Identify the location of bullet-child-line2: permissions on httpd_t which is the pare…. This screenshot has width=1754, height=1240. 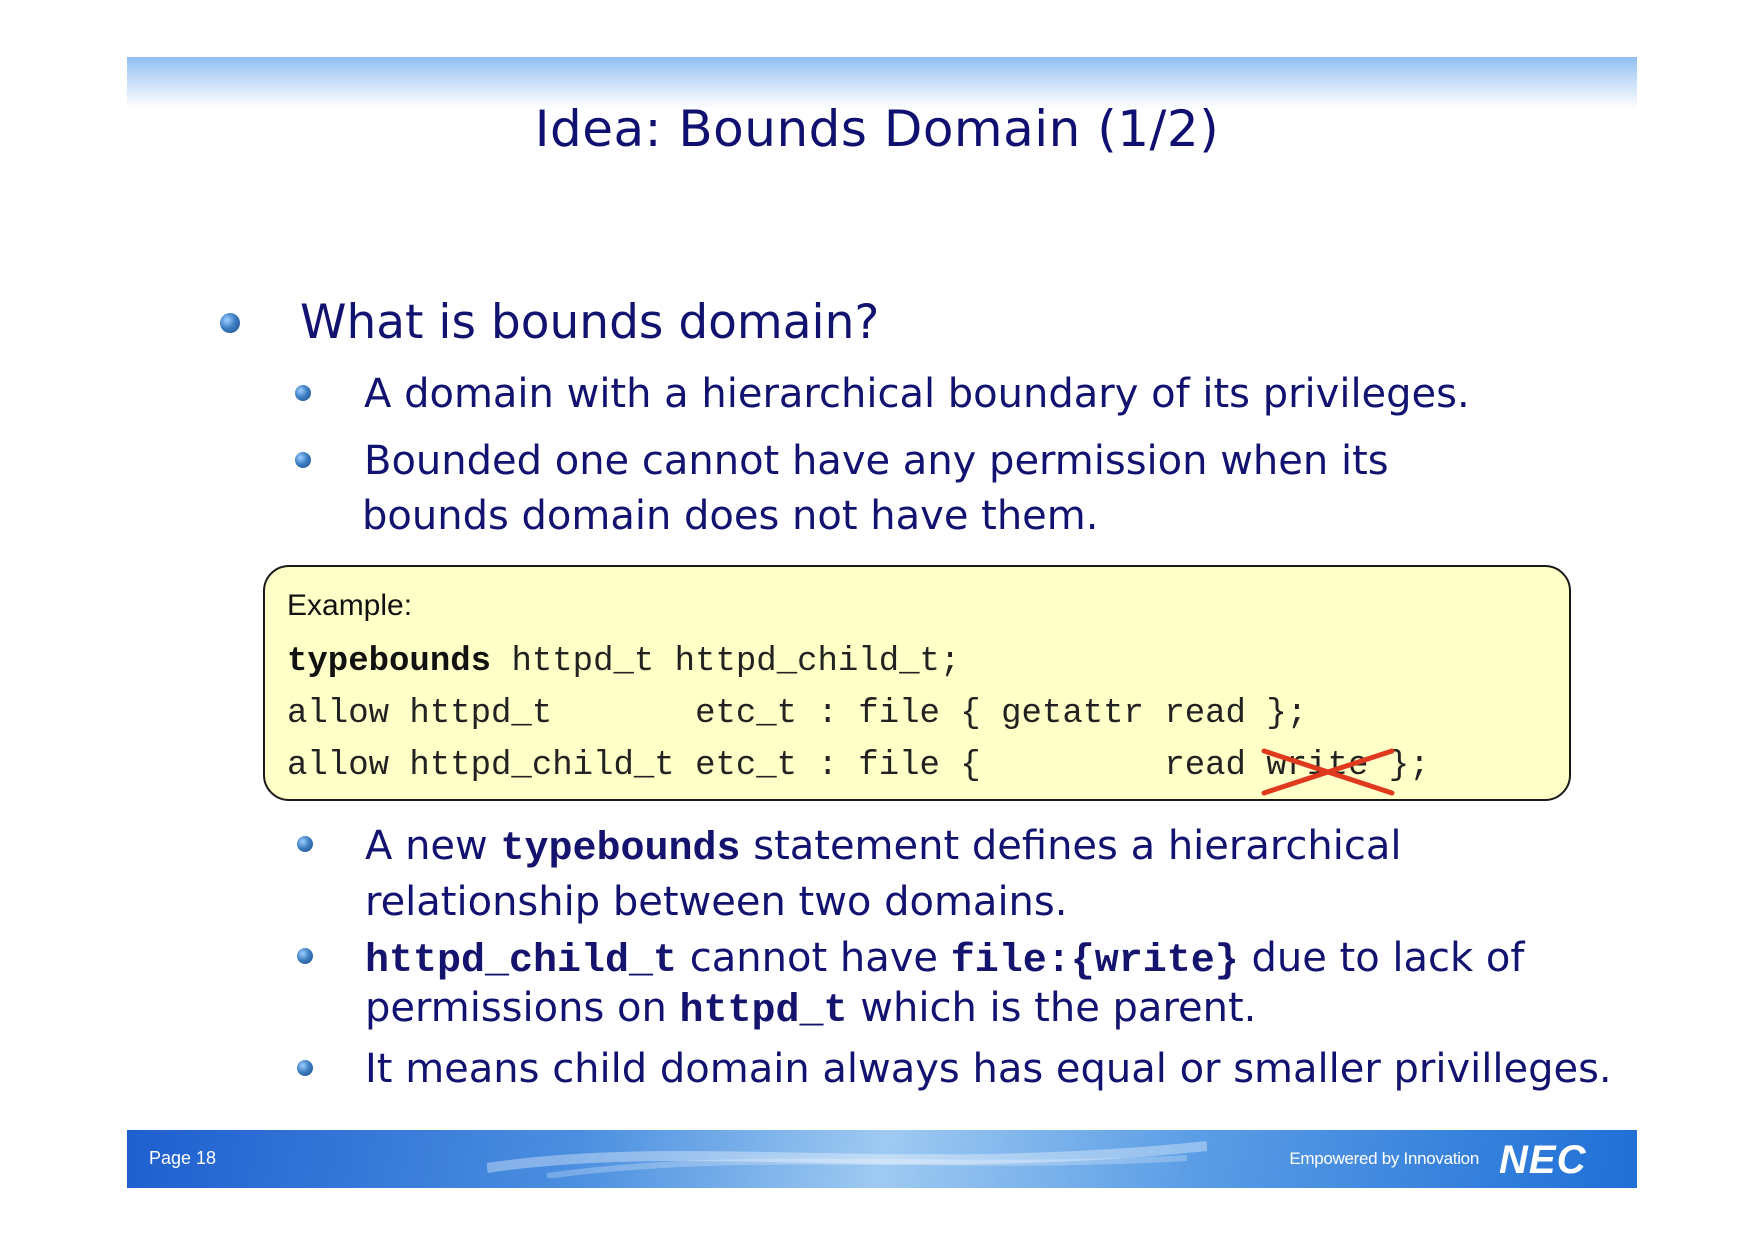
(810, 1010).